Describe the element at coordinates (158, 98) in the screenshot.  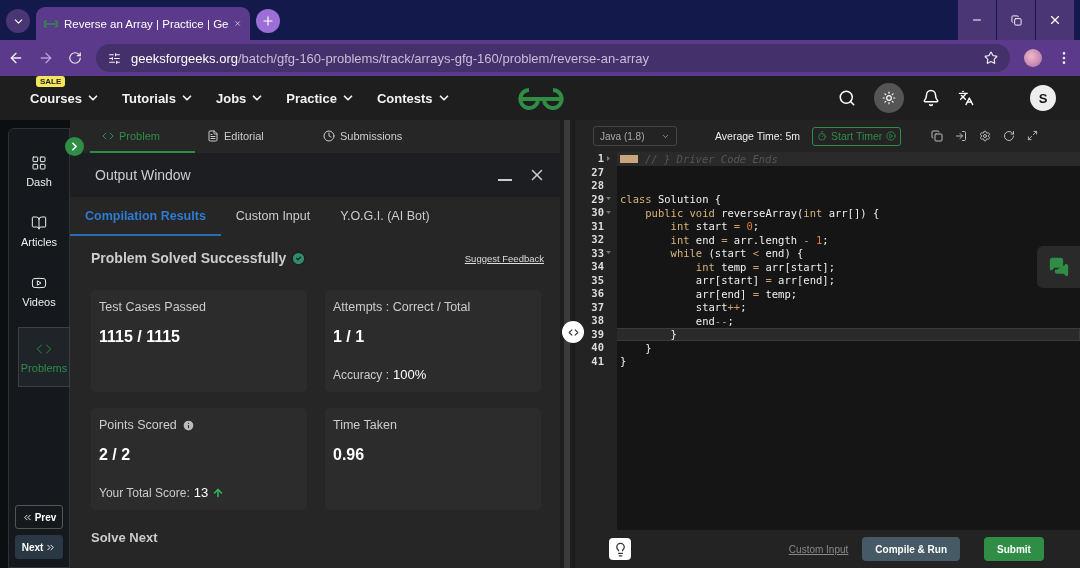
I see `nav-menu: Tutorials` at that location.